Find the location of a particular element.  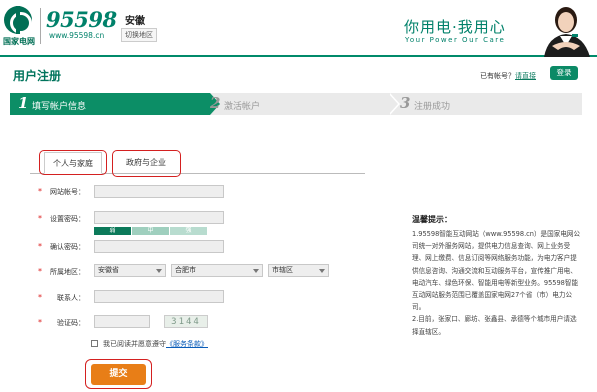

login-button: 登录 is located at coordinates (564, 73).